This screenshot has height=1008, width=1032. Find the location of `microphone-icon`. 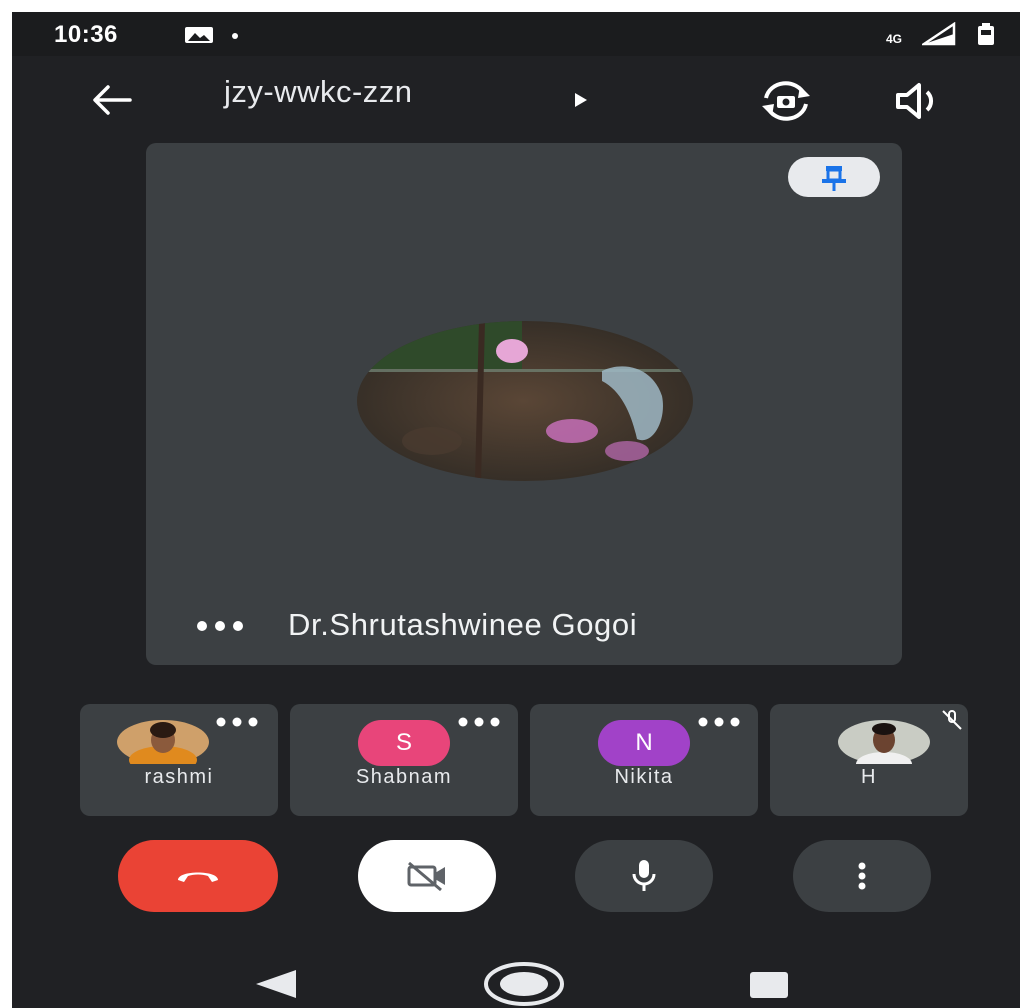

microphone-icon is located at coordinates (644, 875).